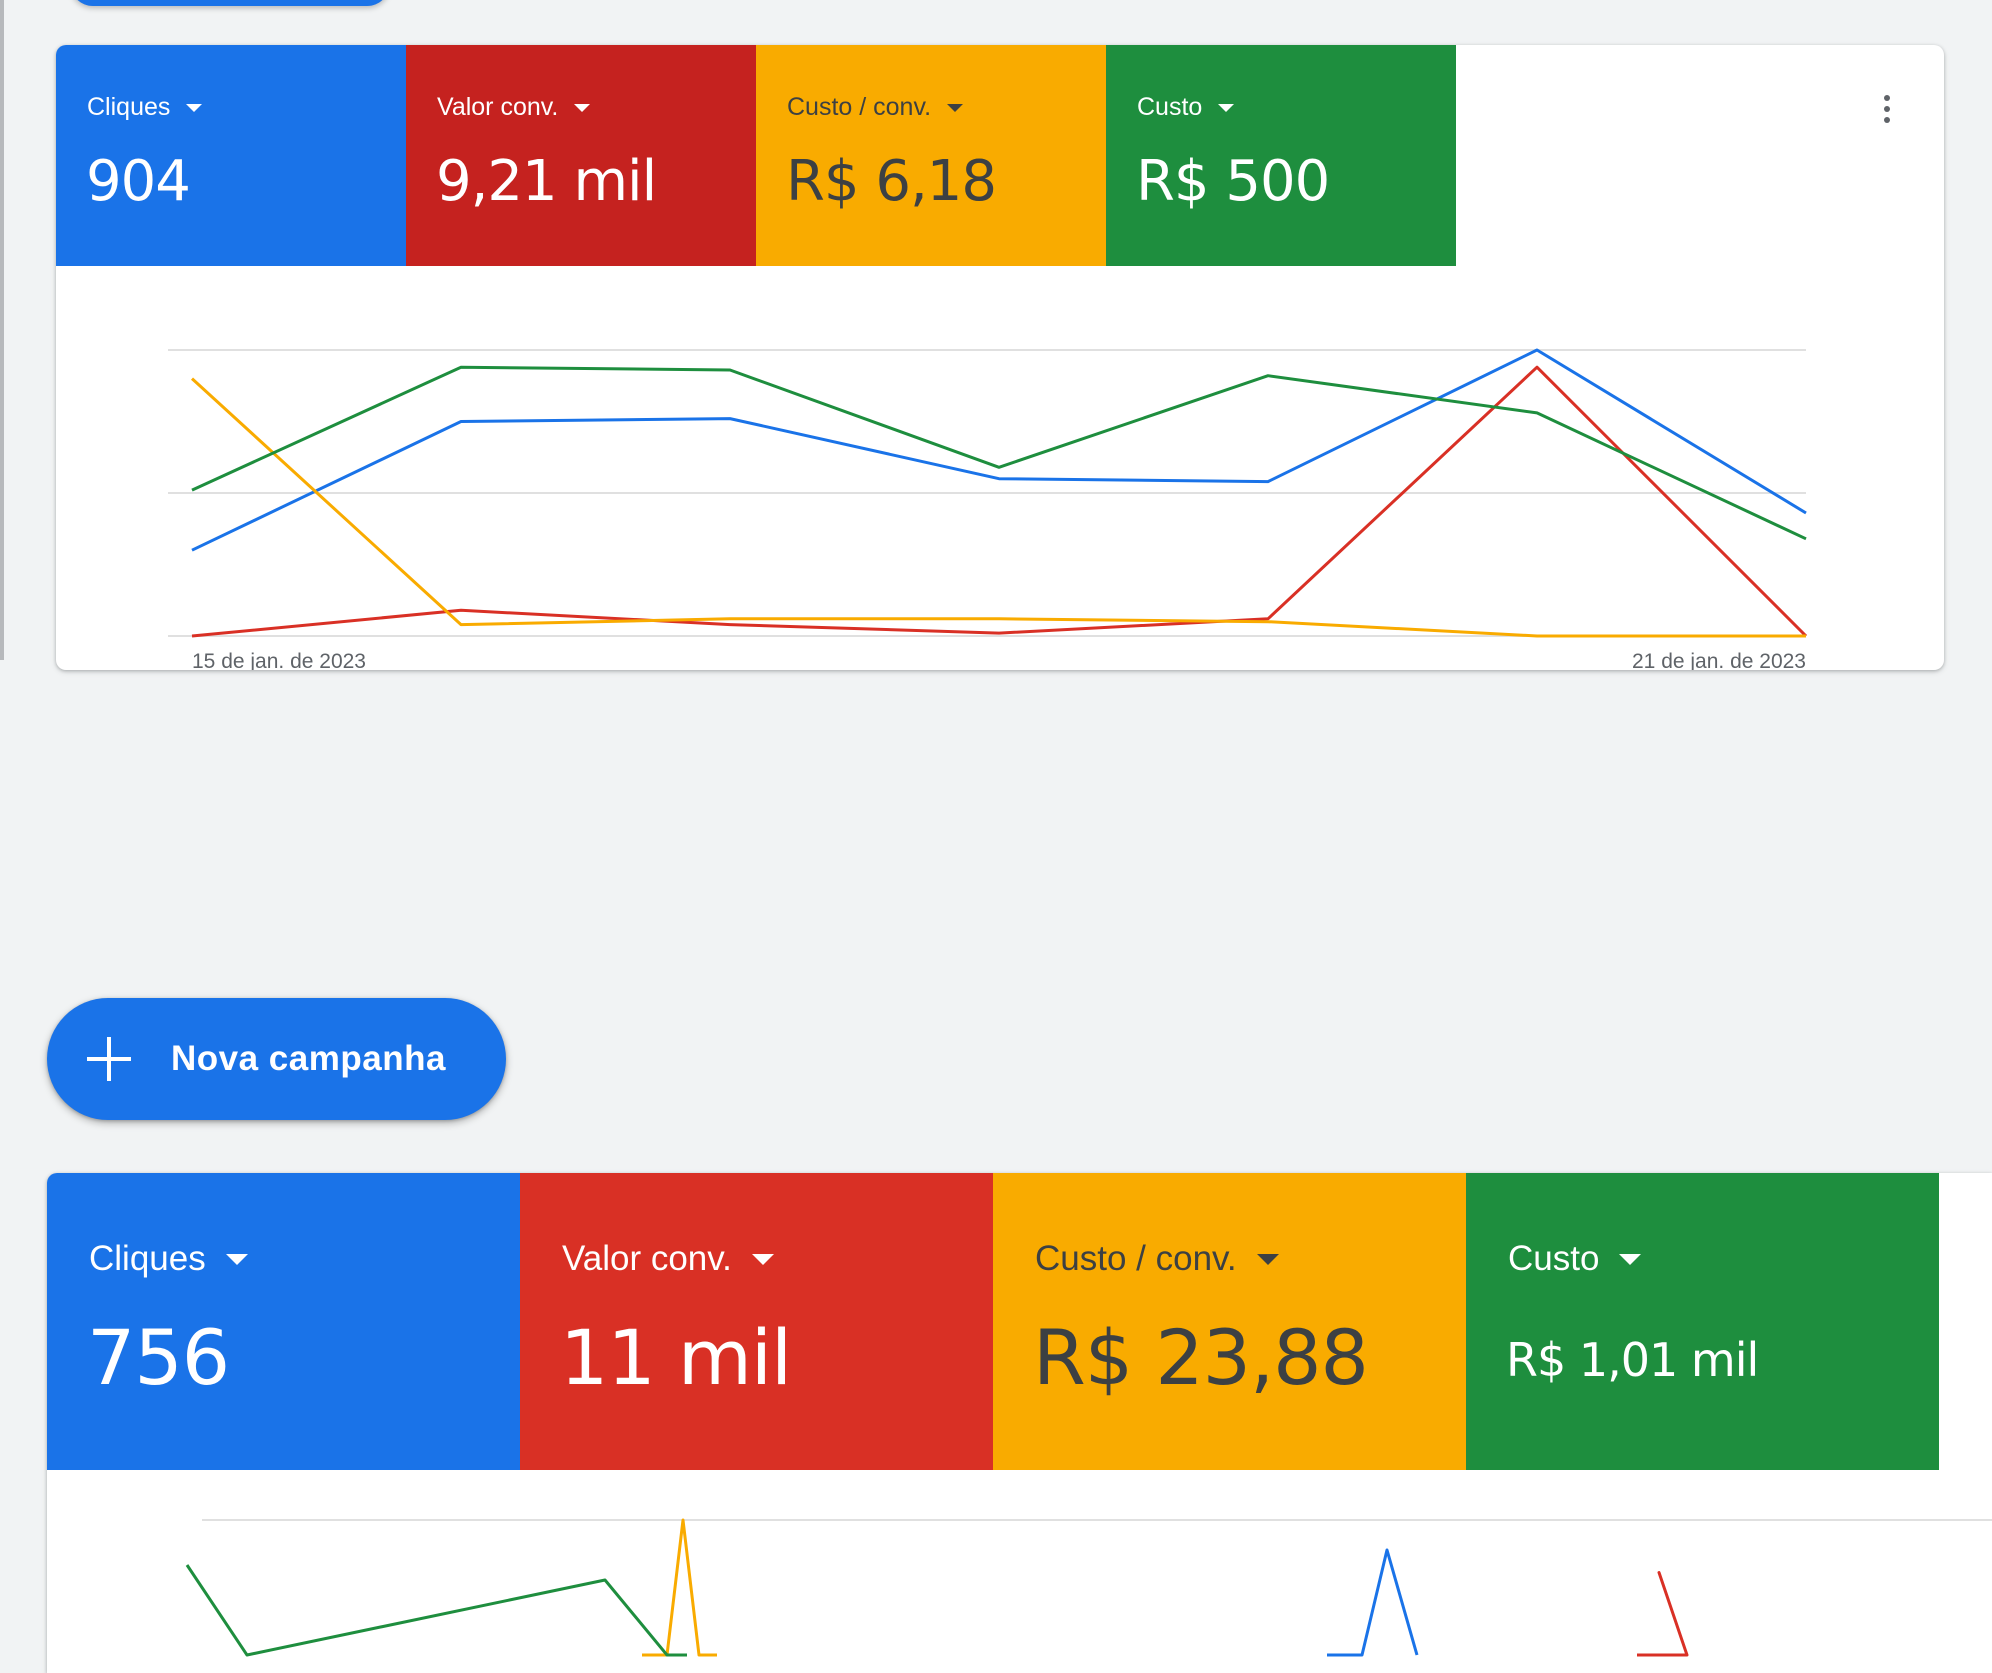 The width and height of the screenshot is (1992, 1673). I want to click on performance-chart-large, so click(1088, 1587).